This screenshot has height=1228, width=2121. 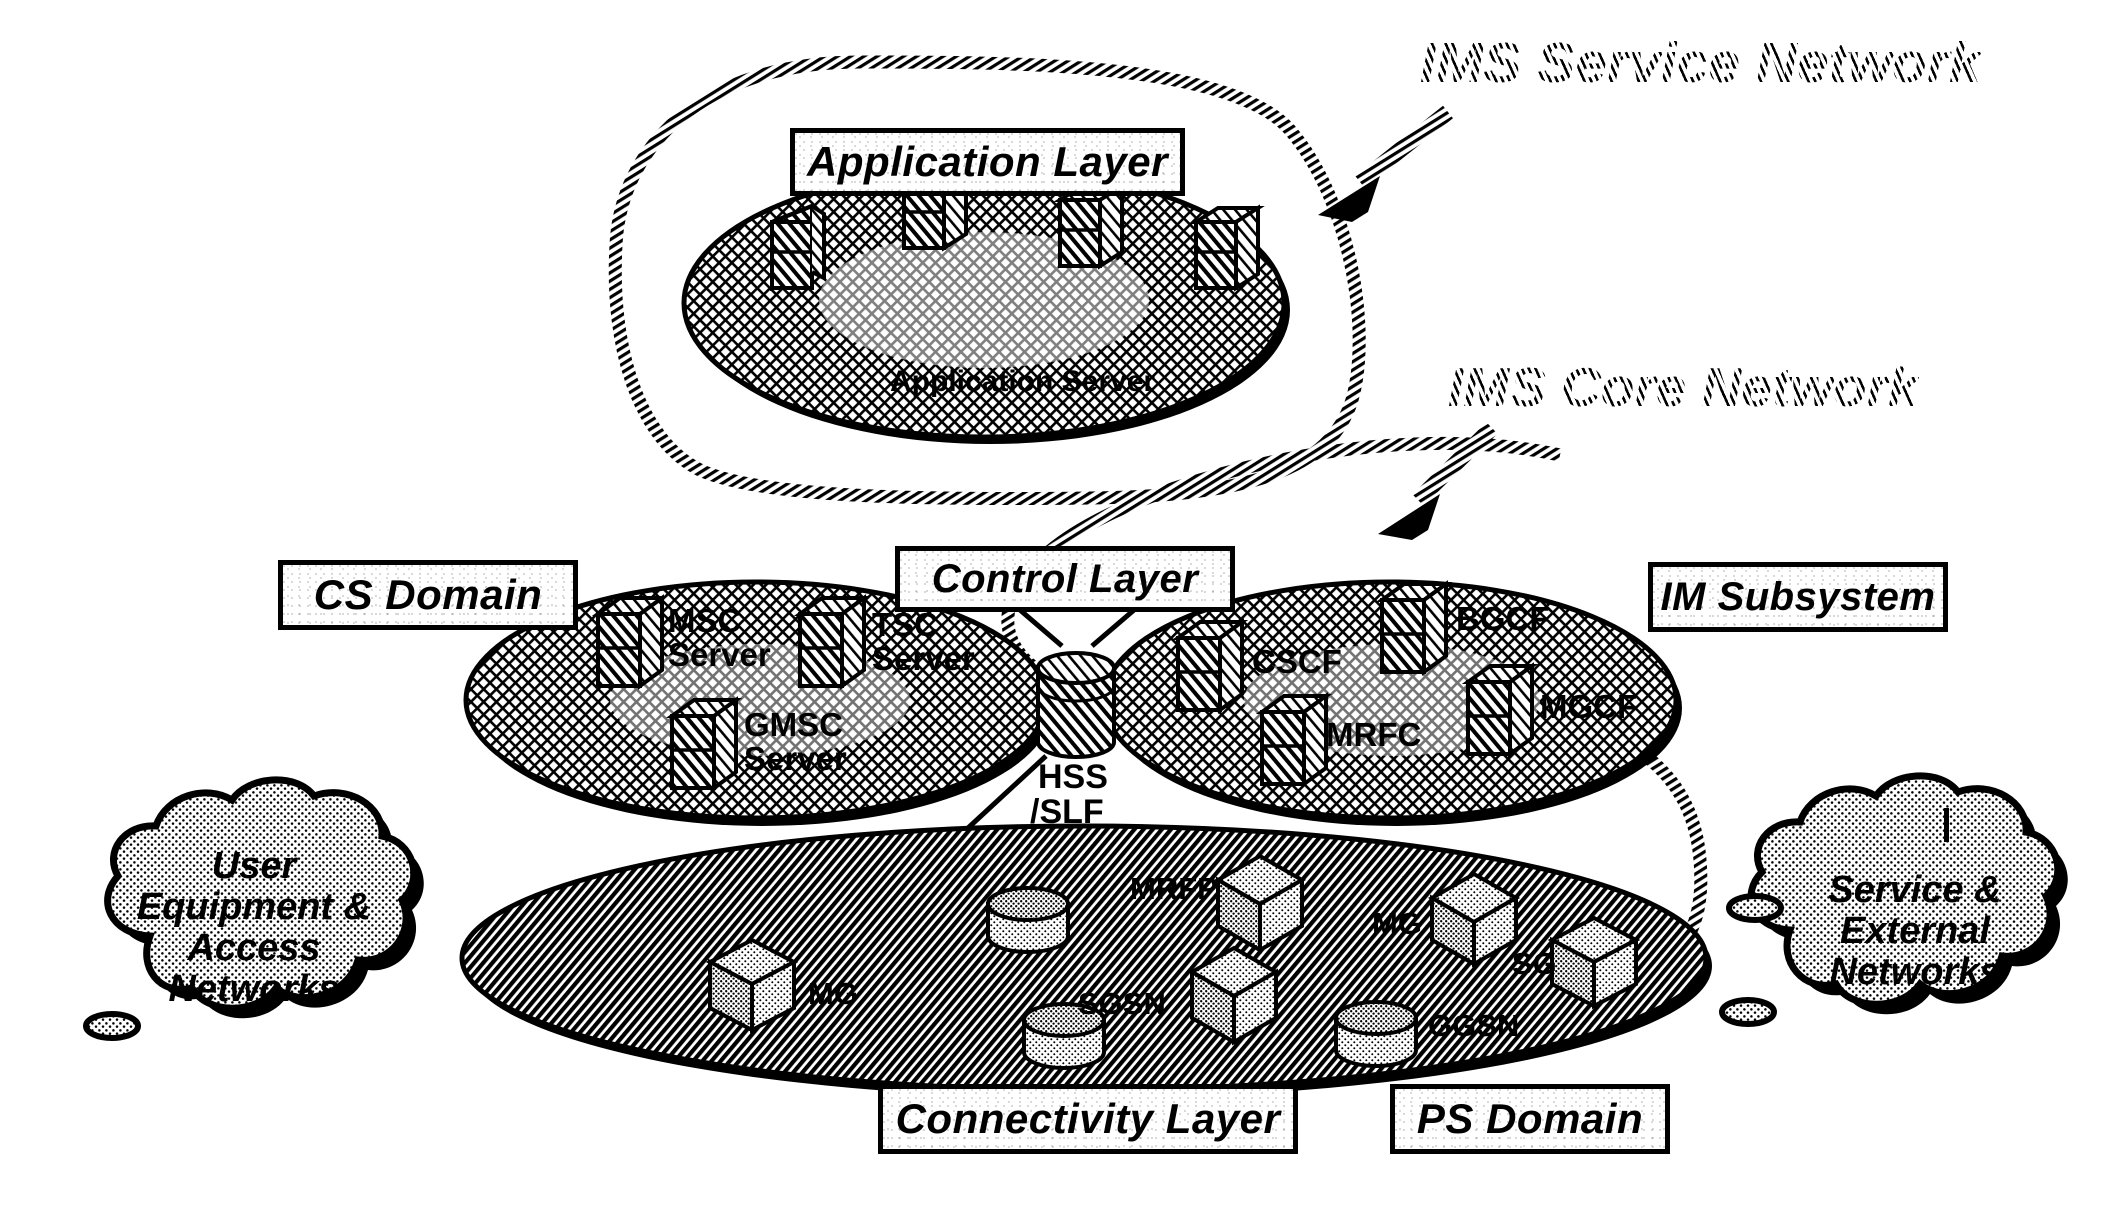 I want to click on mgcf-icon, so click(x=1500, y=710).